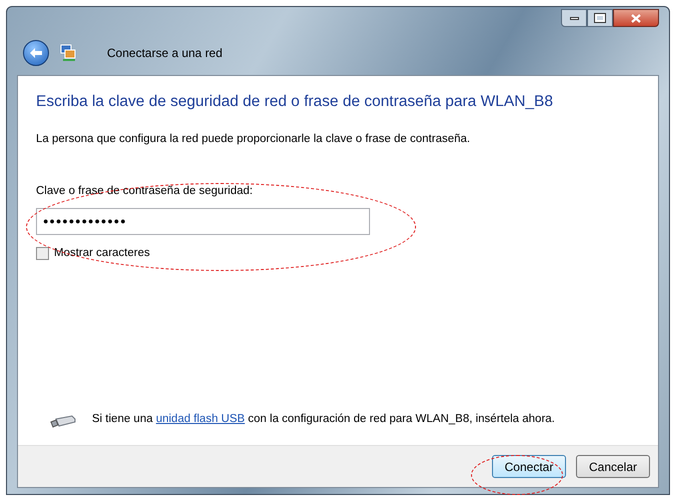  What do you see at coordinates (340, 253) in the screenshot?
I see `show-characters-checkbox: Mostrar caracteres` at bounding box center [340, 253].